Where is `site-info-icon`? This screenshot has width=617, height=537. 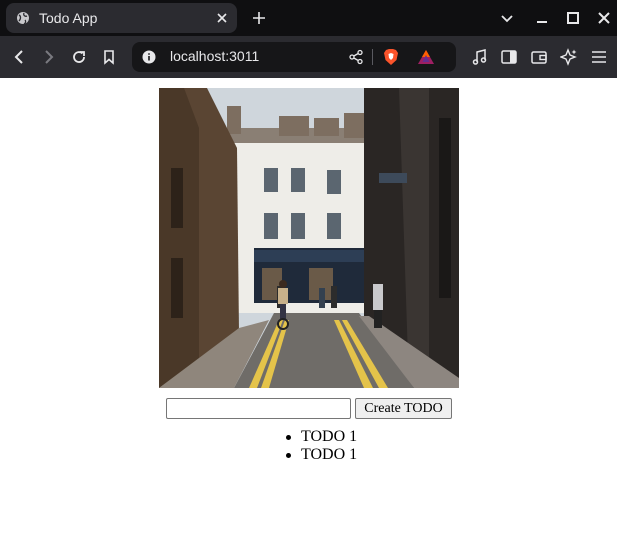
site-info-icon is located at coordinates (149, 57).